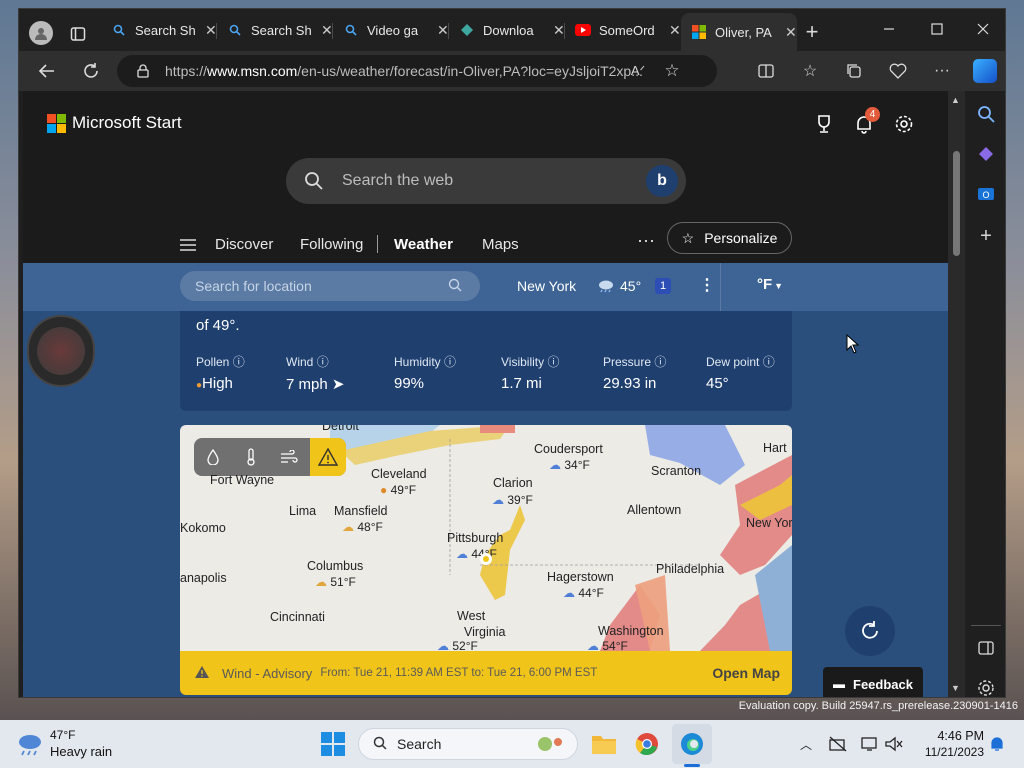  I want to click on collections-icon, so click(854, 71).